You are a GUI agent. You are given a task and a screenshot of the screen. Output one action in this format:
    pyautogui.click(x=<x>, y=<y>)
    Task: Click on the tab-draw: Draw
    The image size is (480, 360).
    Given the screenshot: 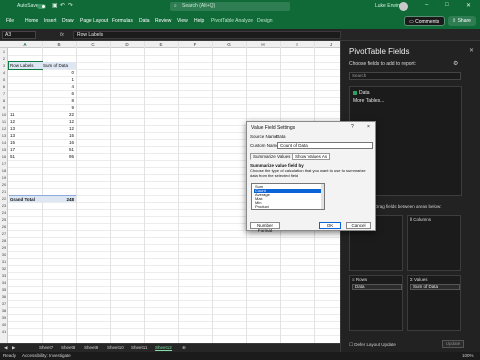 What is the action you would take?
    pyautogui.click(x=68, y=21)
    